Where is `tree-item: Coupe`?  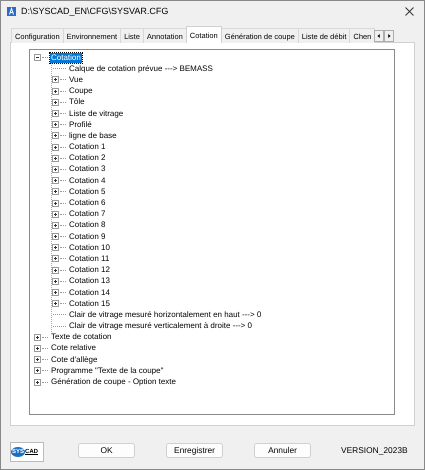 tree-item: Coupe is located at coordinates (81, 91).